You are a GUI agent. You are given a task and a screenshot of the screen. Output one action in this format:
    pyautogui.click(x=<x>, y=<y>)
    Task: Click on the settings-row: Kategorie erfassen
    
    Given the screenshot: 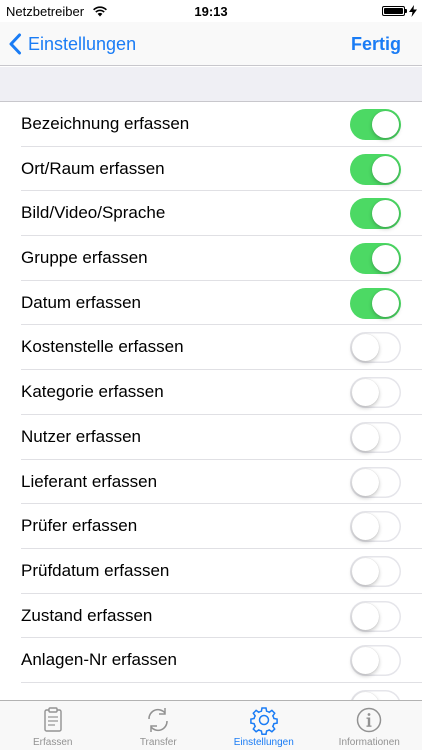 What is the action you would take?
    pyautogui.click(x=211, y=392)
    